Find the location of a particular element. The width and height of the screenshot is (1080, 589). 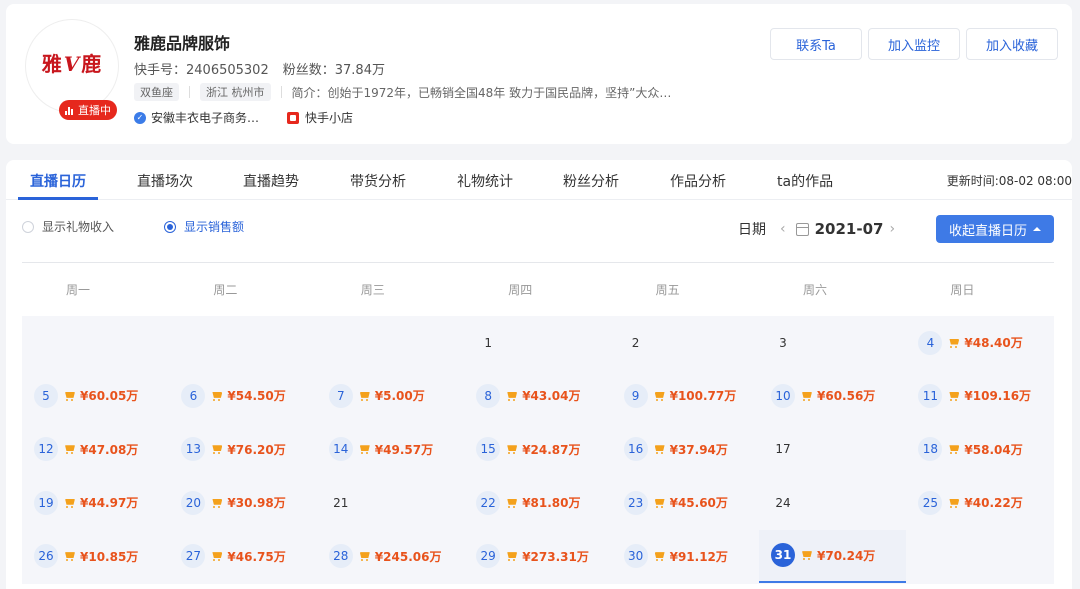

day-number: 24 is located at coordinates (783, 503).